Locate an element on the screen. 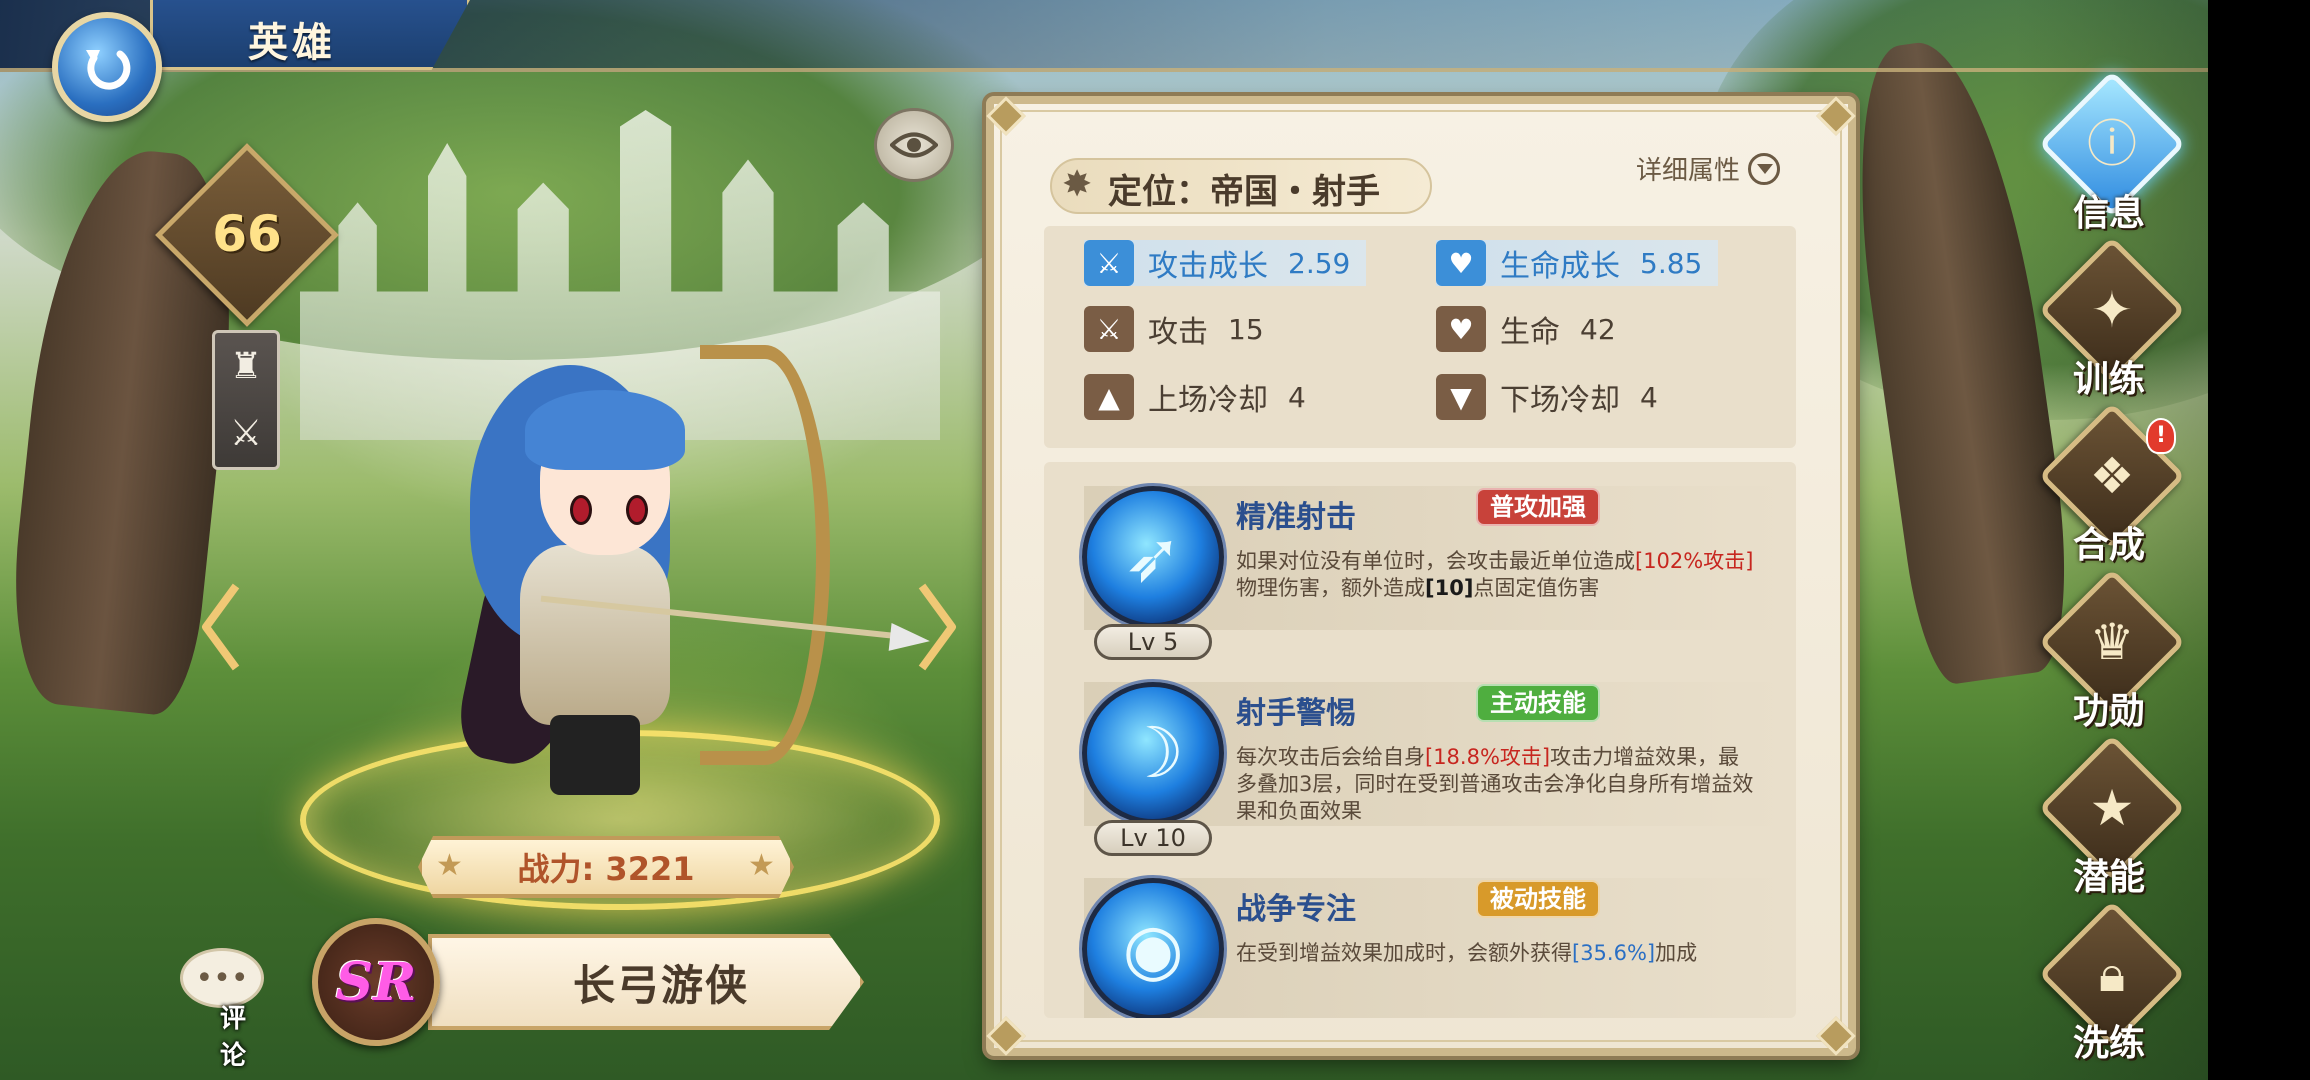 This screenshot has width=2310, height=1080. comment-label: 评论 is located at coordinates (233, 1037).